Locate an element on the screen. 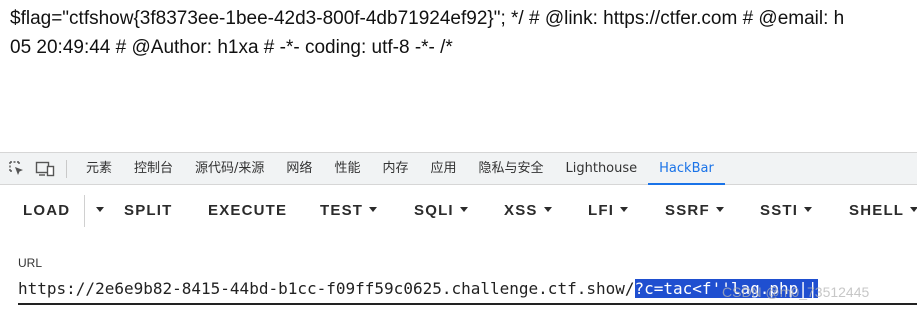 The image size is (917, 312). tab-privacy-security: 隐私与安全 is located at coordinates (510, 168).